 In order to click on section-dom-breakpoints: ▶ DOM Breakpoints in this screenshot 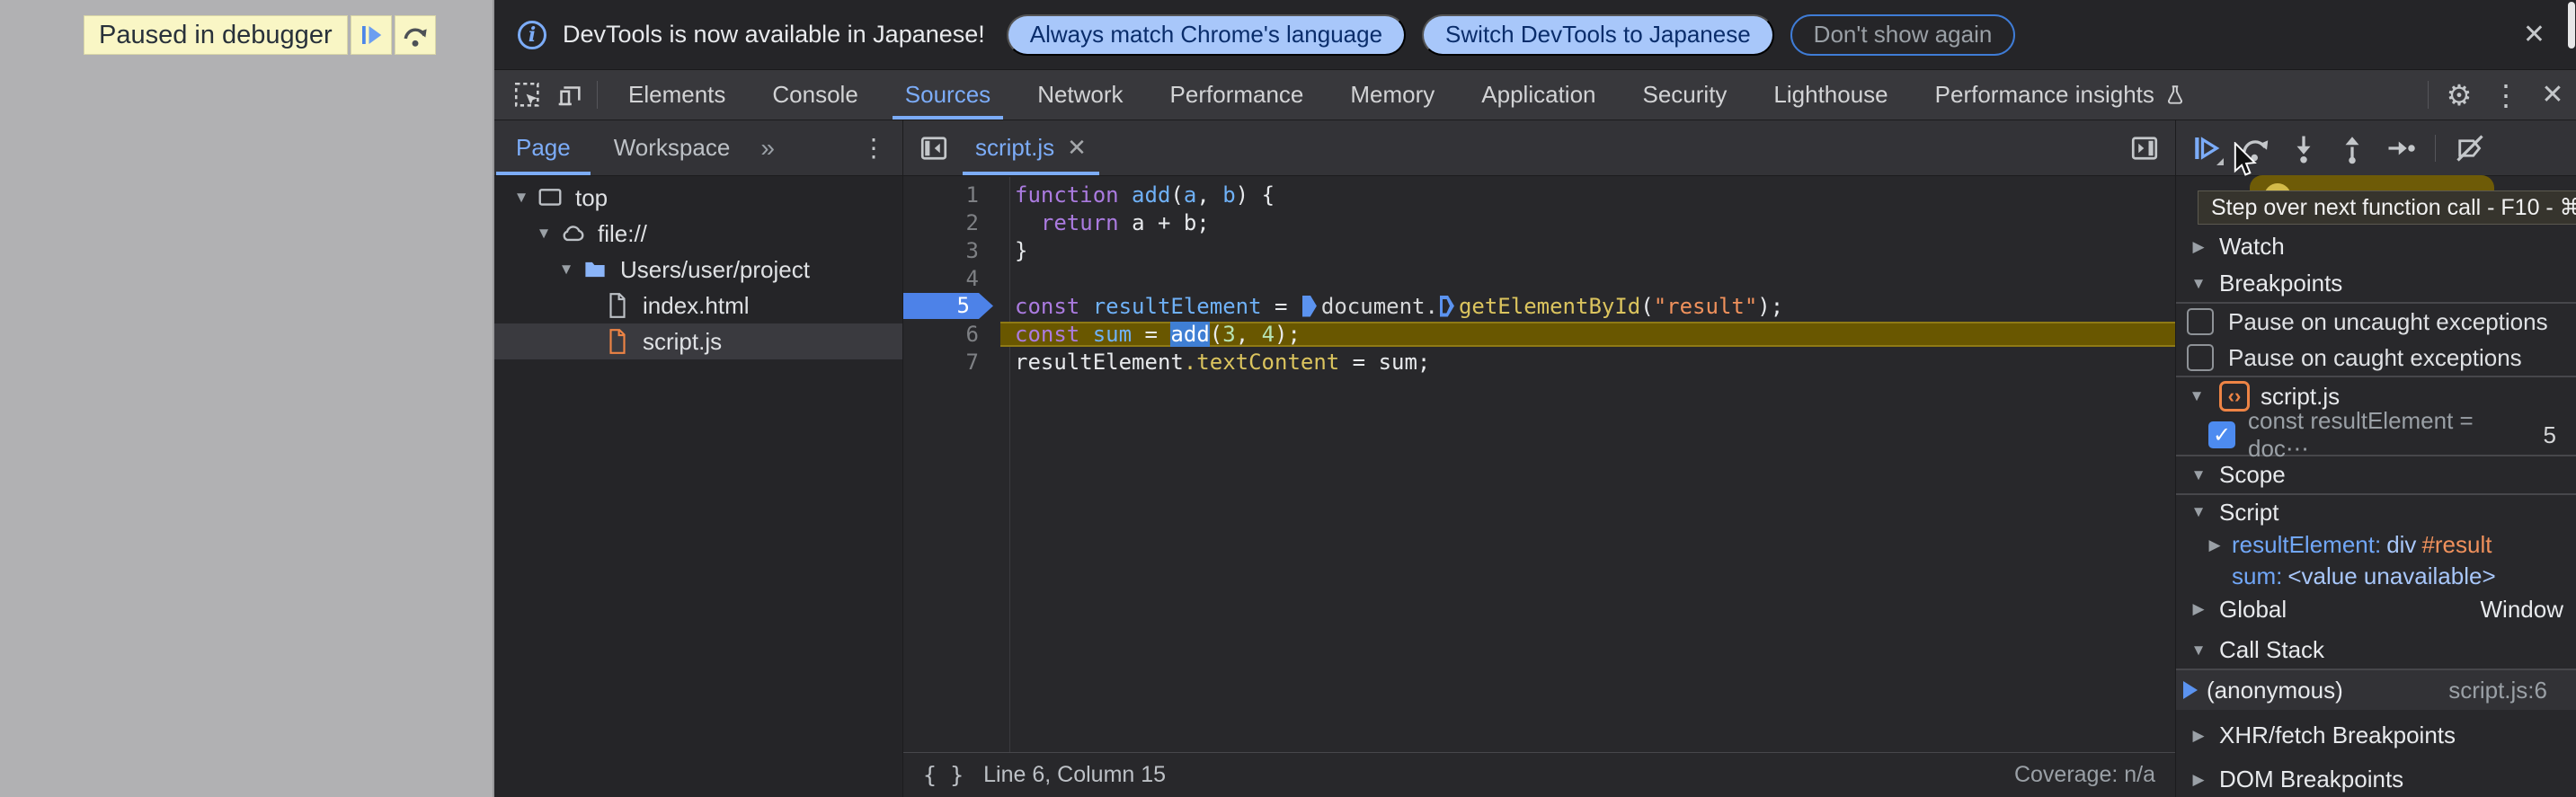, I will do `click(2376, 779)`.